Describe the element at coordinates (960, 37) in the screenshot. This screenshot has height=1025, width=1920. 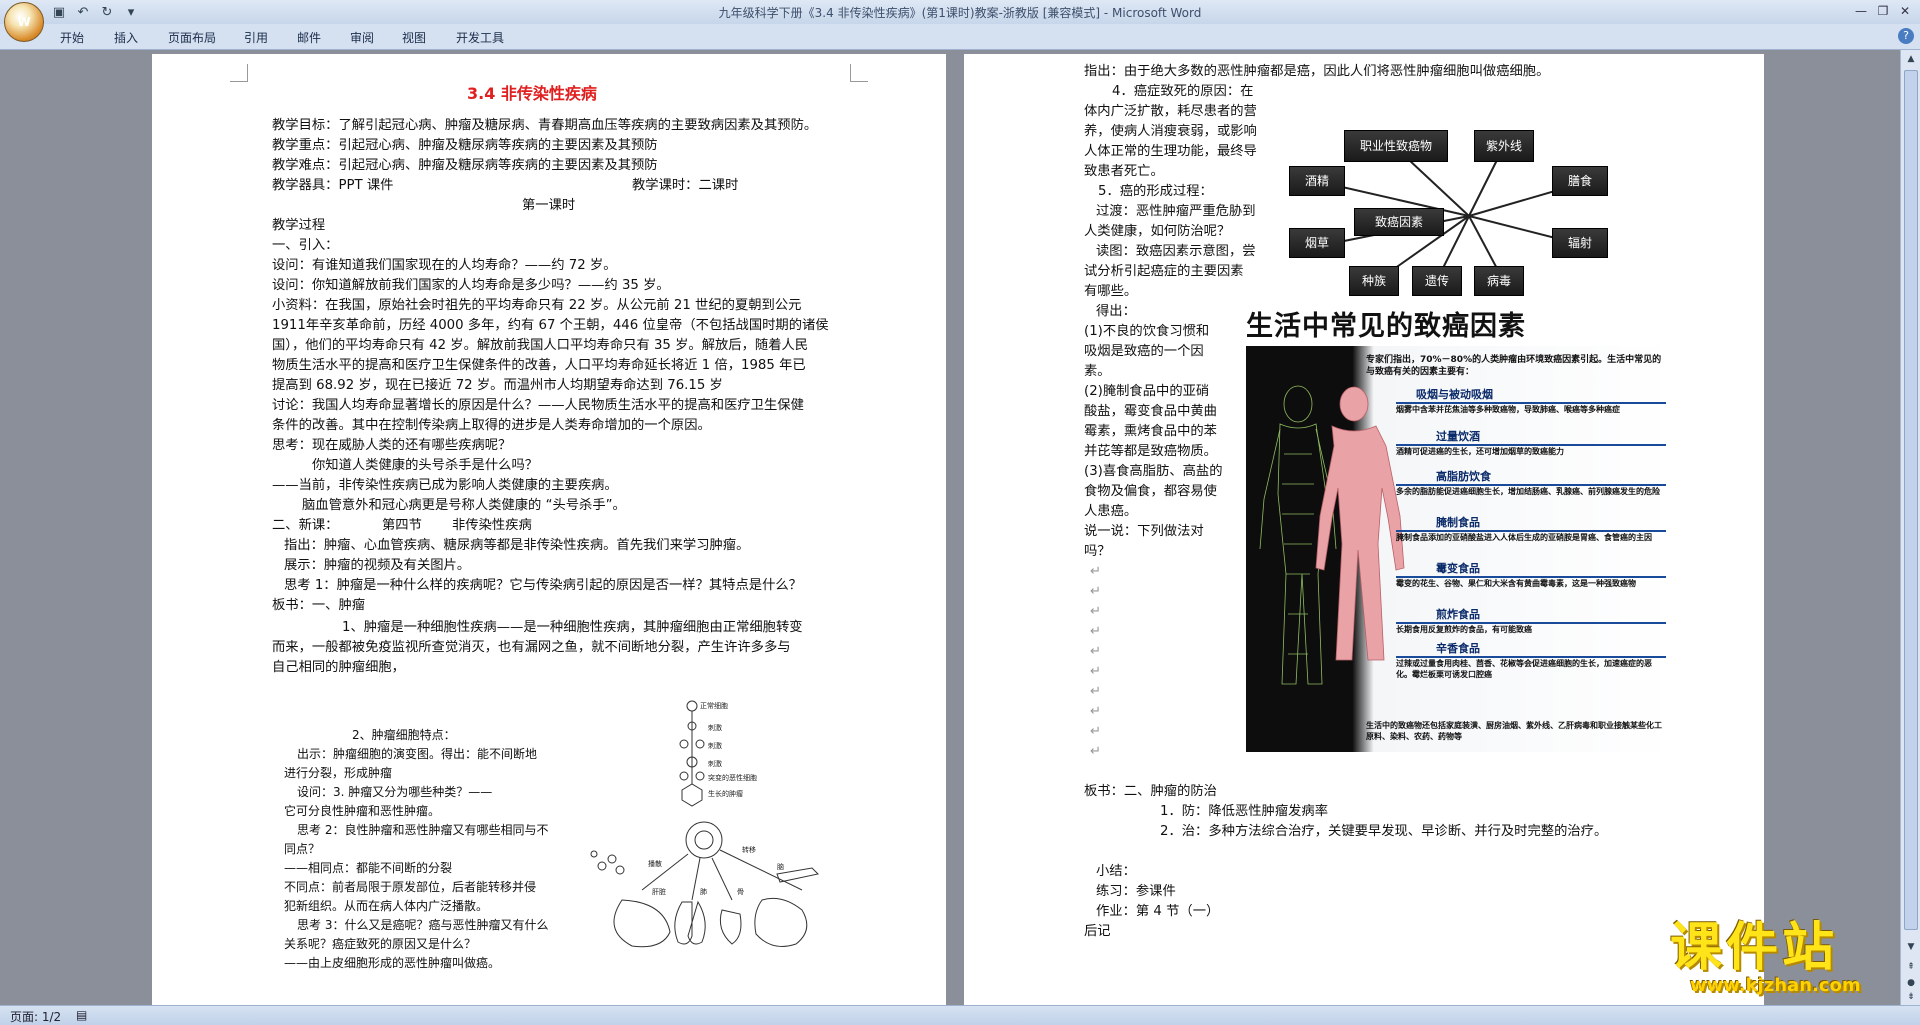
I see `ribbon-tabs: 开始 插入 页面布局 引用 邮件 审阅 视图 开发工具 ?` at that location.